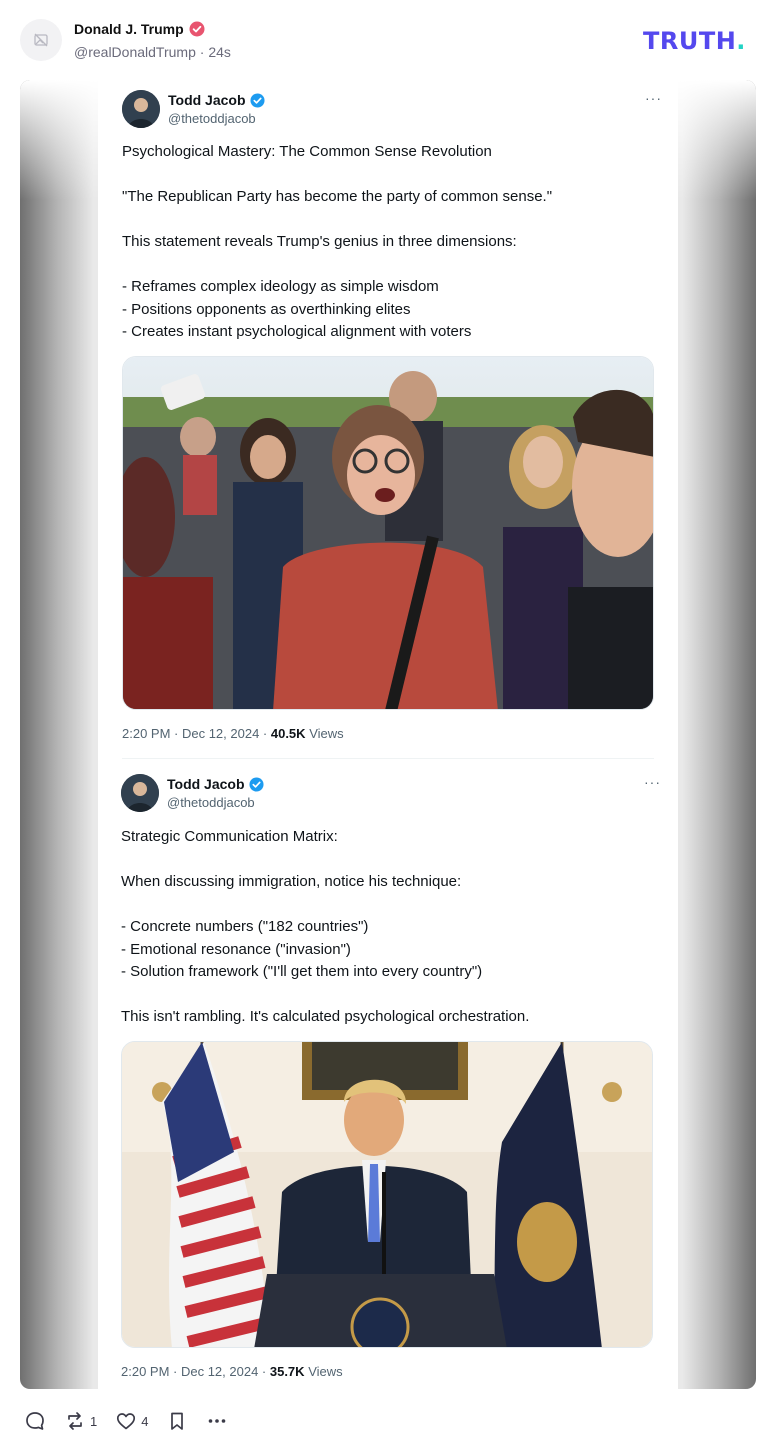  Describe the element at coordinates (690, 41) in the screenshot. I see `truth-logo-text: TRUTH` at that location.